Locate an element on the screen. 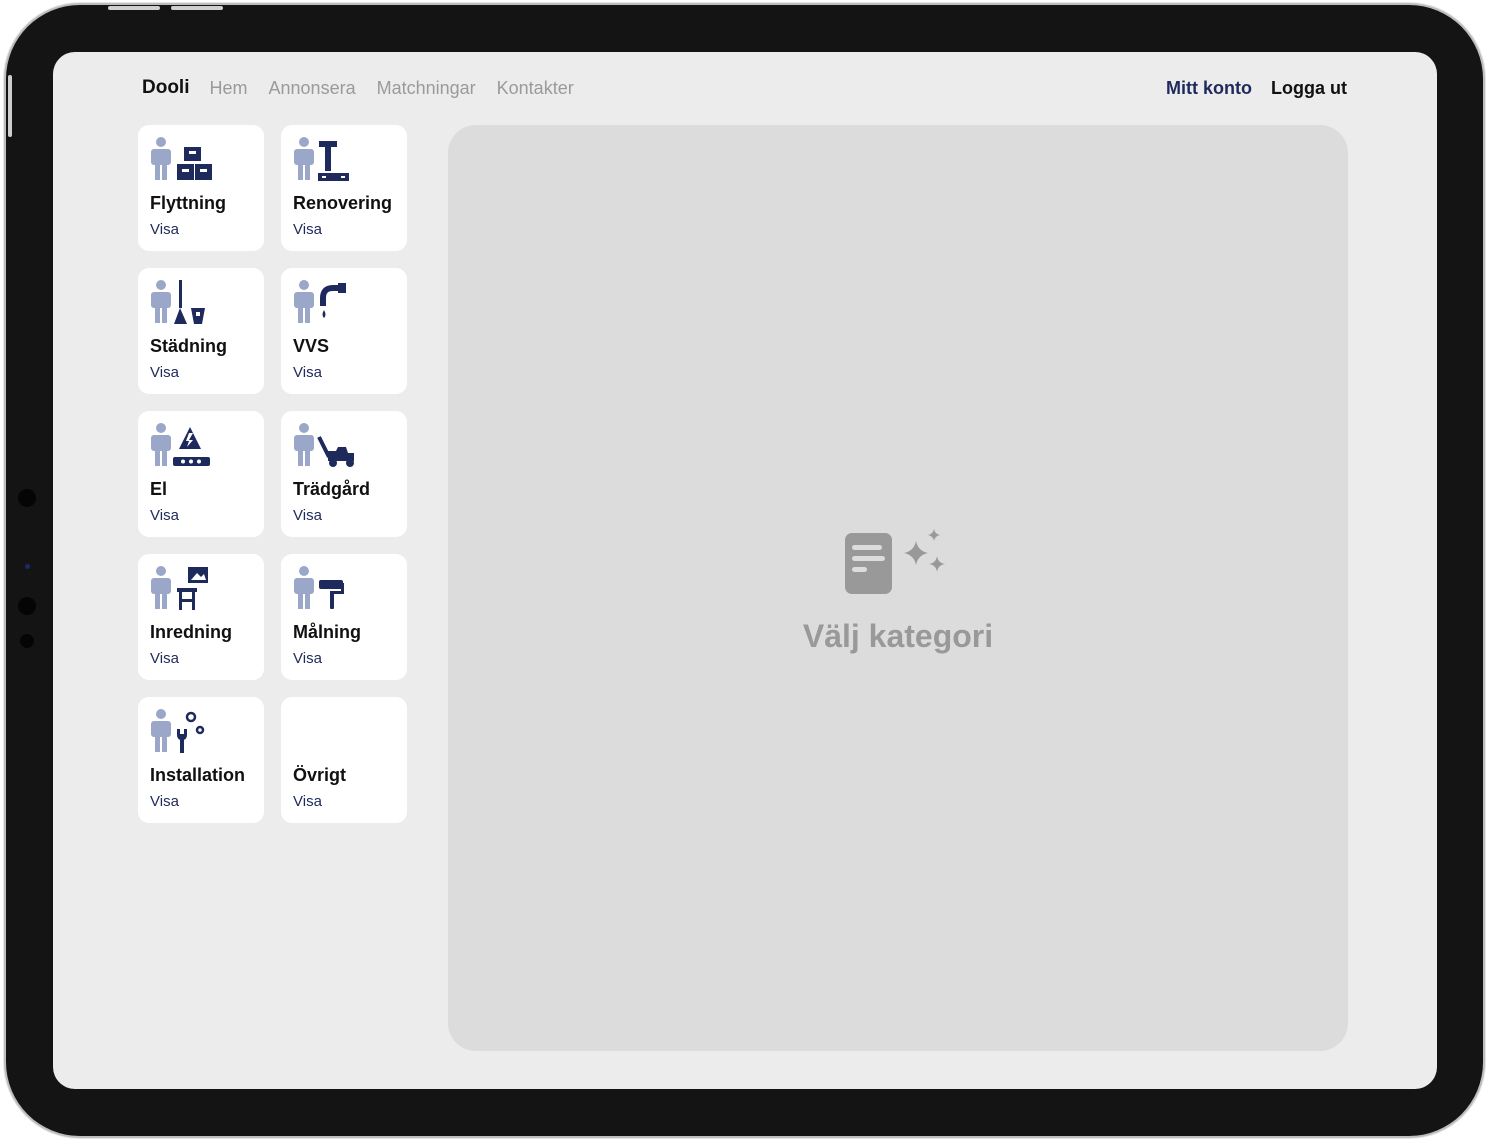  logout-link: Logga ut is located at coordinates (1309, 88).